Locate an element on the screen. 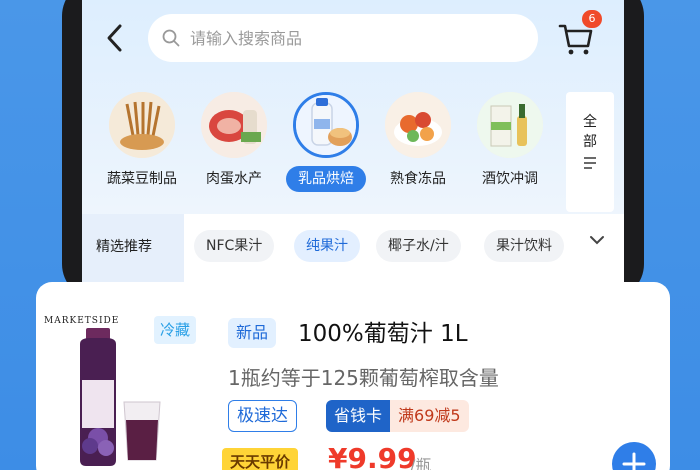  category-drinks: 酒饮冲调 is located at coordinates (510, 142).